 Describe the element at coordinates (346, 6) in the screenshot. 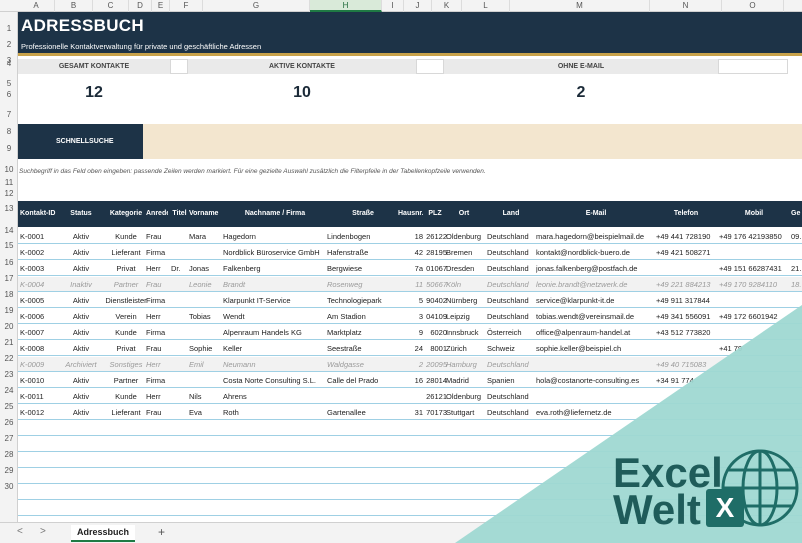

I see `column-header-h: H` at that location.